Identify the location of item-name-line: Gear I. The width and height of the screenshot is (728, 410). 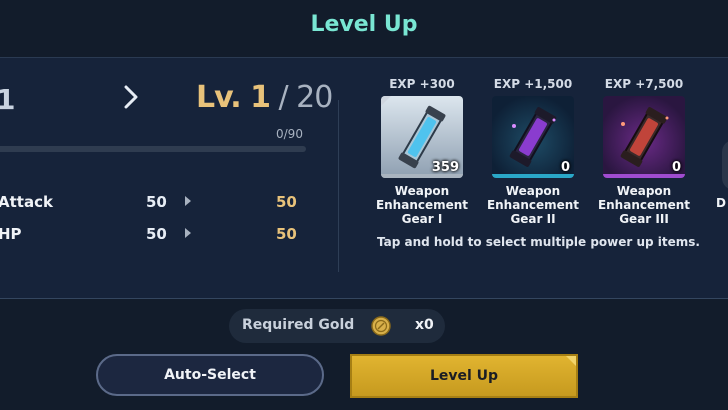
(422, 219).